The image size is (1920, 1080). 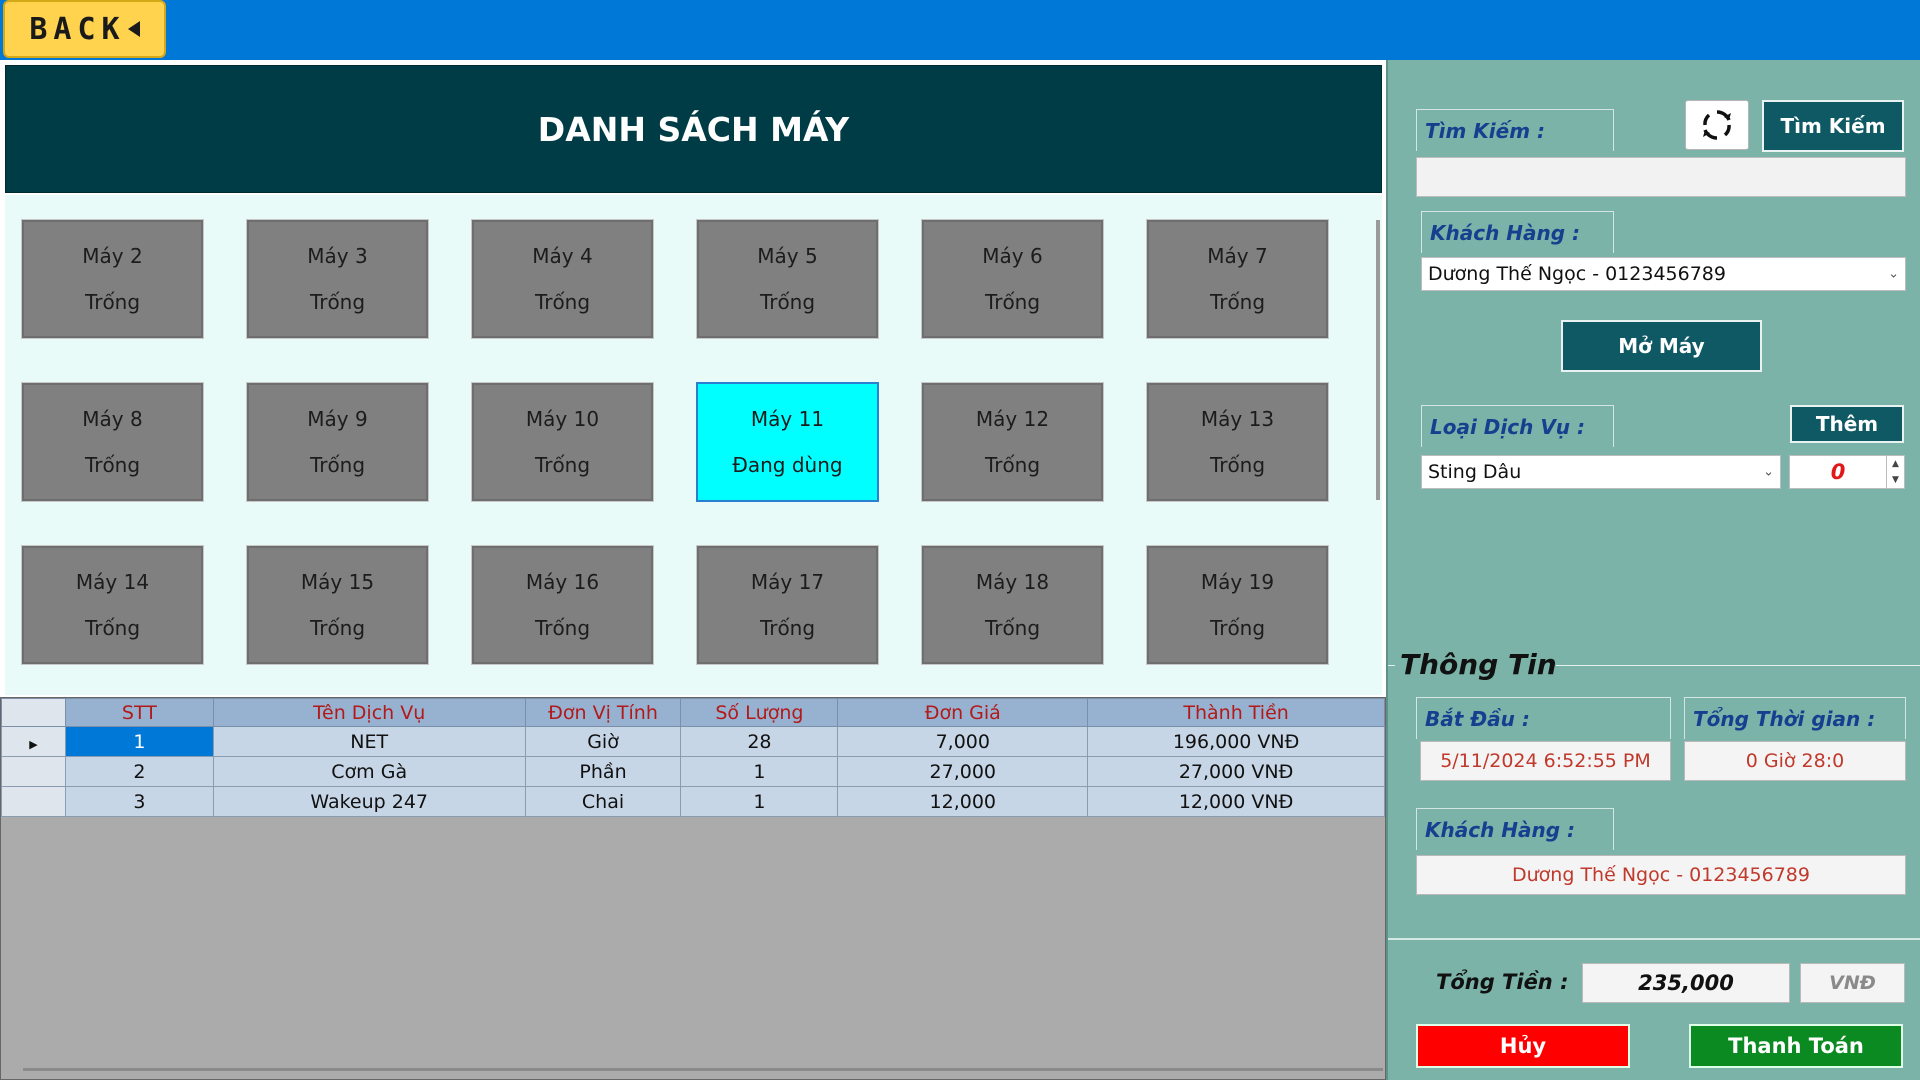 I want to click on machine-name: Máy 15, so click(x=337, y=582).